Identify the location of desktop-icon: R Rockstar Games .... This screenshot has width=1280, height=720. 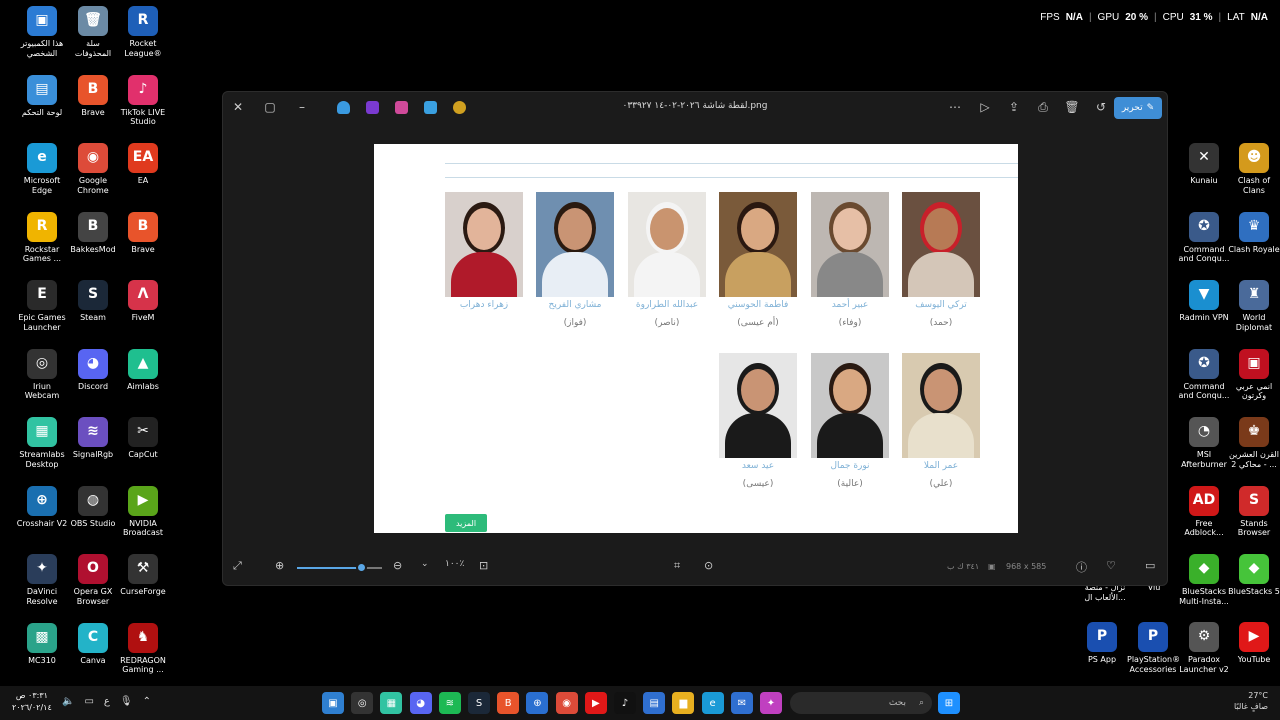
(42, 237).